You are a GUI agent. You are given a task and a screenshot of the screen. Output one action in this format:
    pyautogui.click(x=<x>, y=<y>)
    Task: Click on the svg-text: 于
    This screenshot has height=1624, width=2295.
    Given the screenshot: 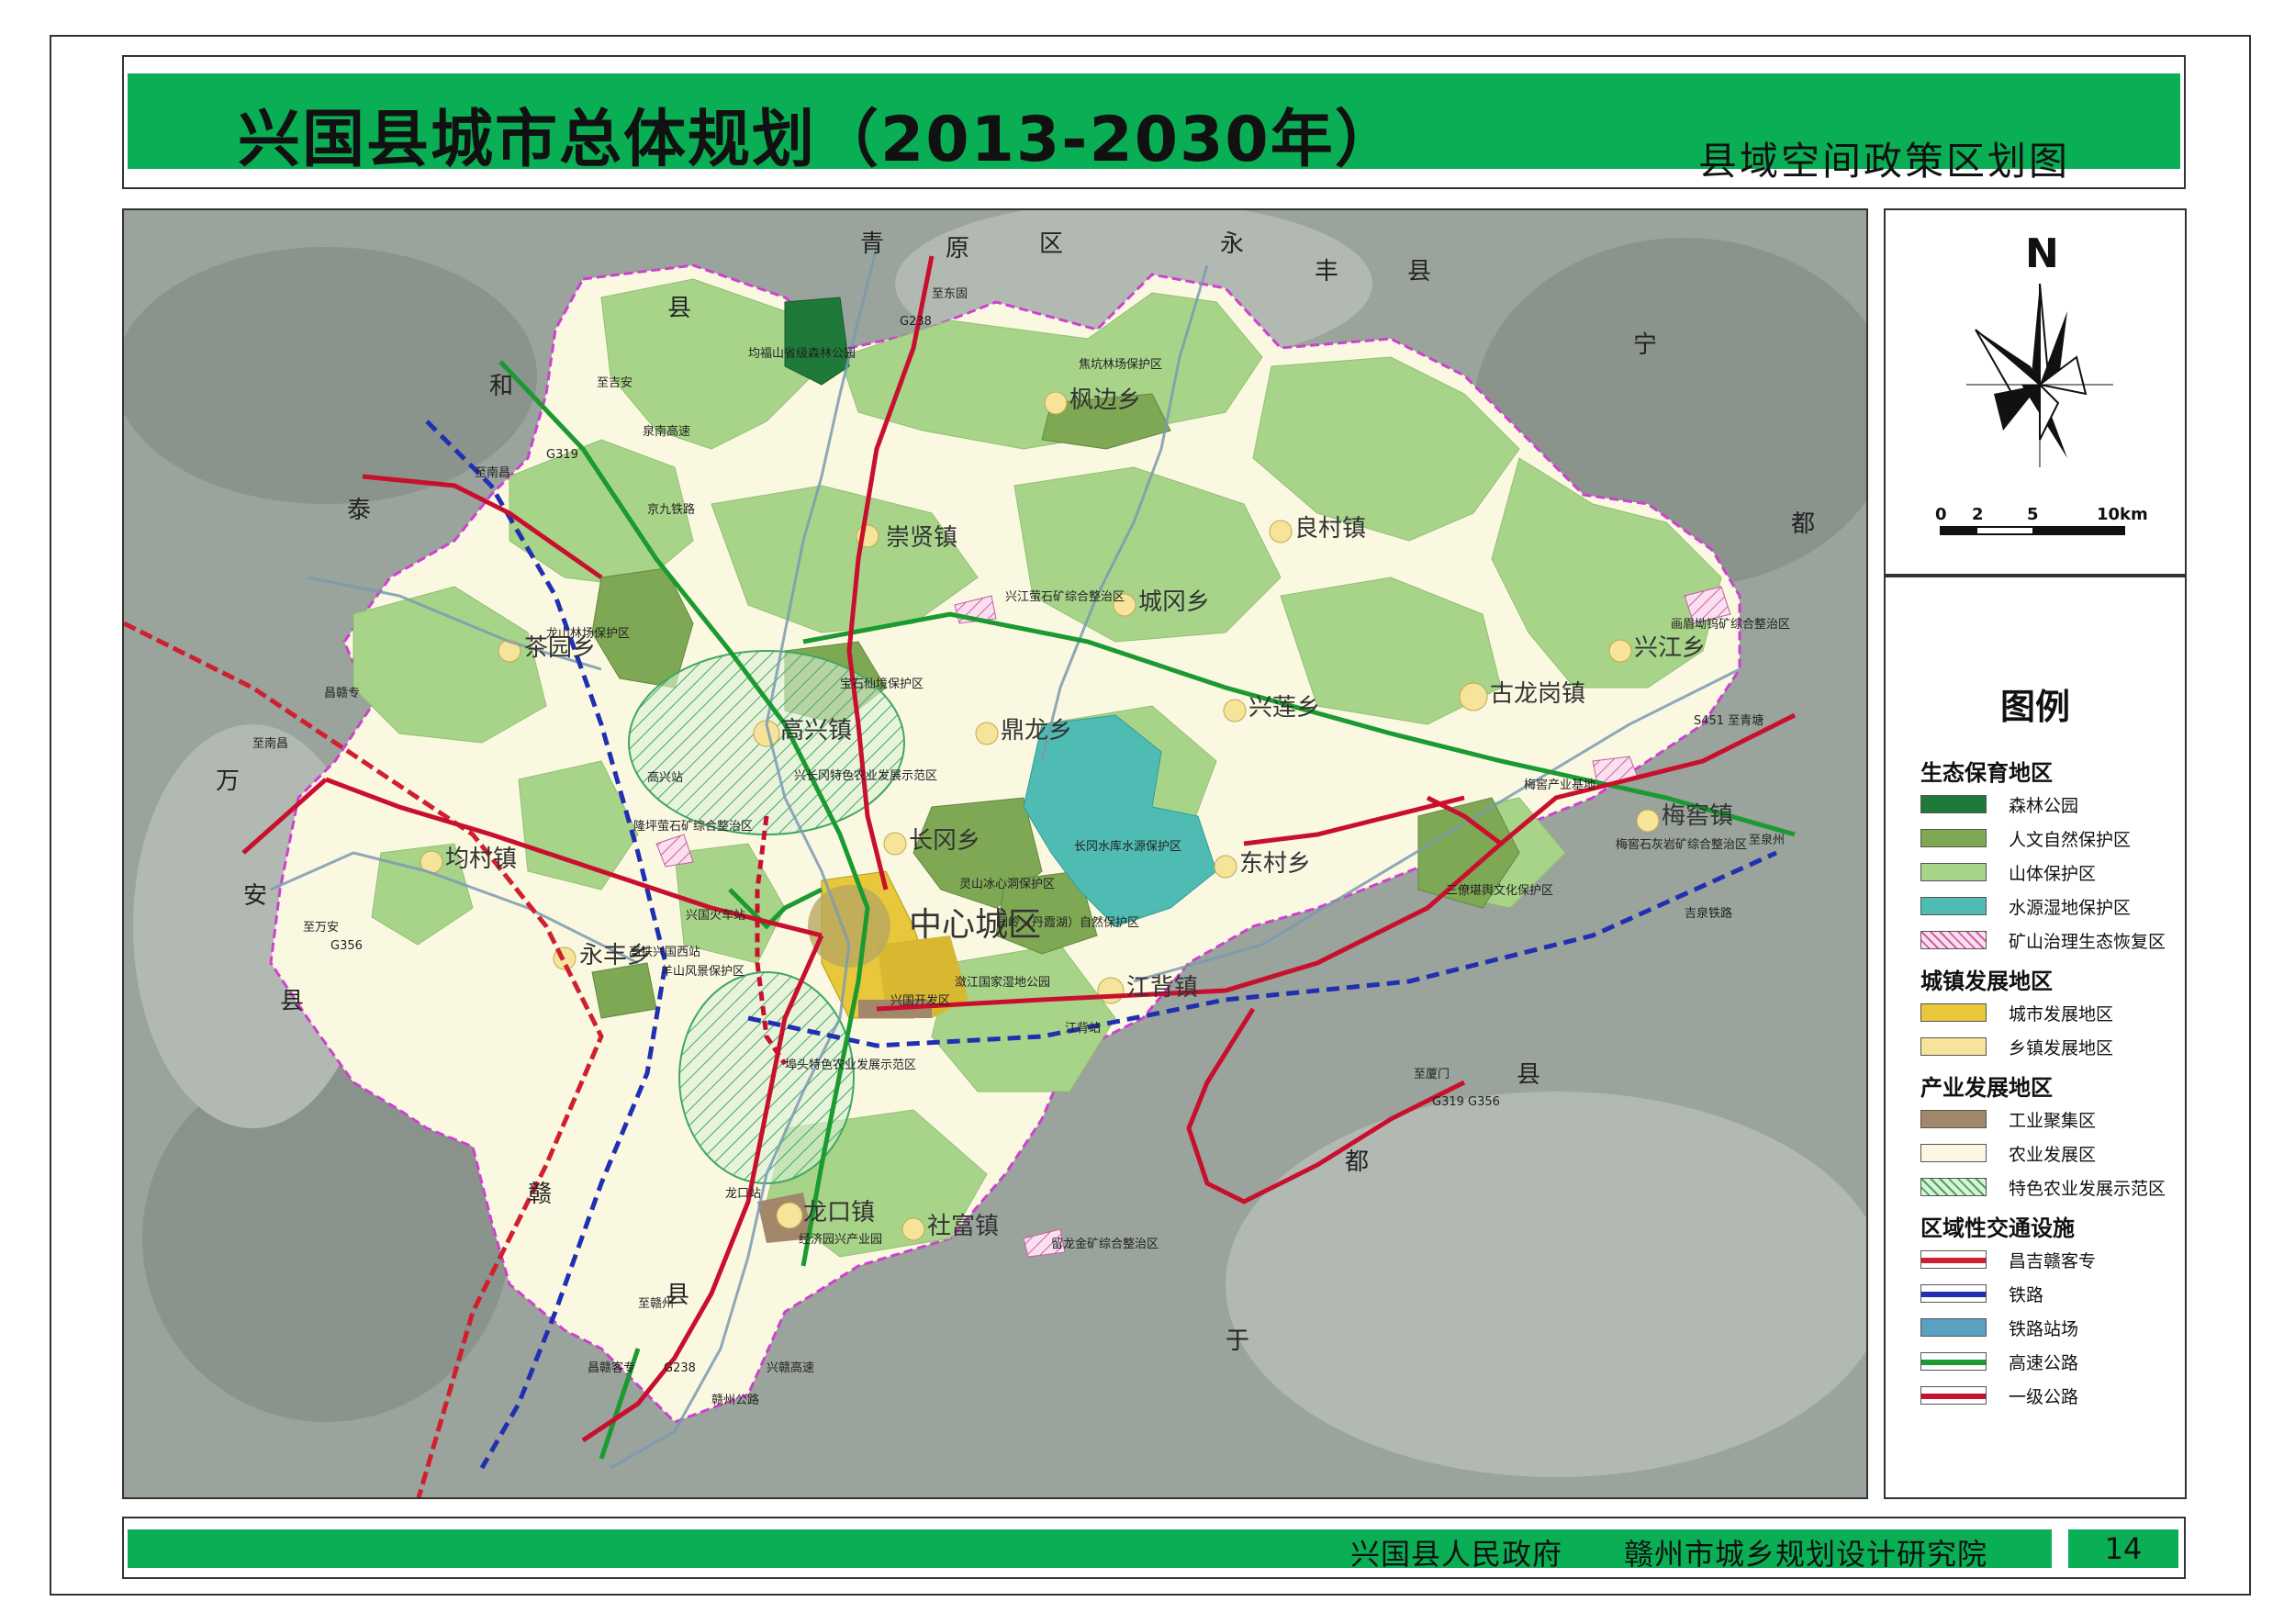 What is the action you would take?
    pyautogui.click(x=1237, y=1341)
    